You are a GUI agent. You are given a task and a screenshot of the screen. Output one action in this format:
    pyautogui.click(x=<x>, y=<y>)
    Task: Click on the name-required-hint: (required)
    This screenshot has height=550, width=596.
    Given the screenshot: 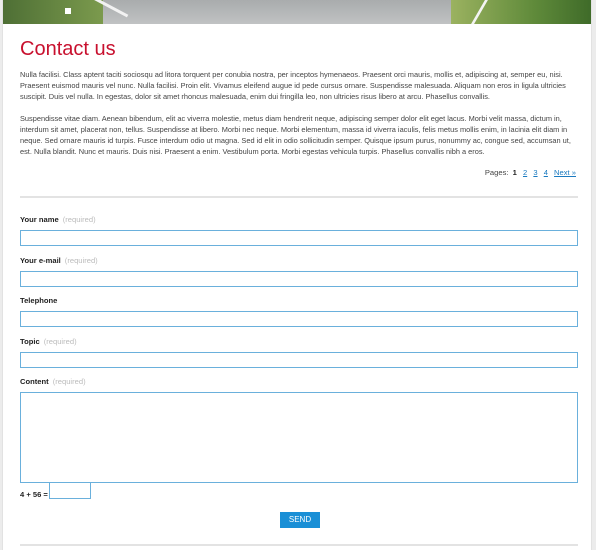 What is the action you would take?
    pyautogui.click(x=79, y=219)
    